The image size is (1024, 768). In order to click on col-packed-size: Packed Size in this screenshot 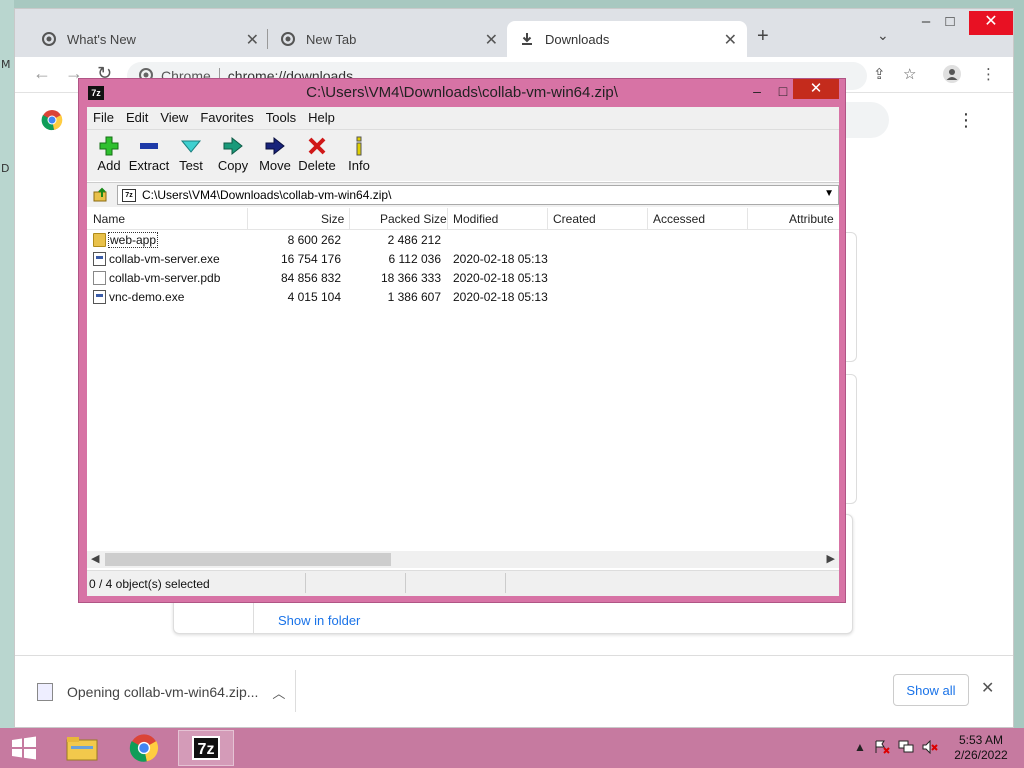, I will do `click(413, 219)`.